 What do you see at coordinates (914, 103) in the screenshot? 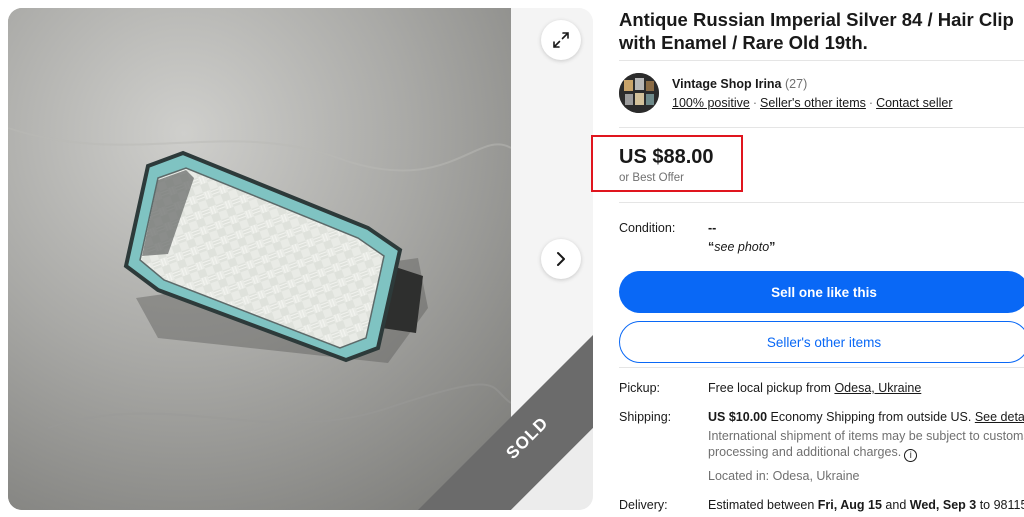
I see `contact-seller-link: Contact seller` at bounding box center [914, 103].